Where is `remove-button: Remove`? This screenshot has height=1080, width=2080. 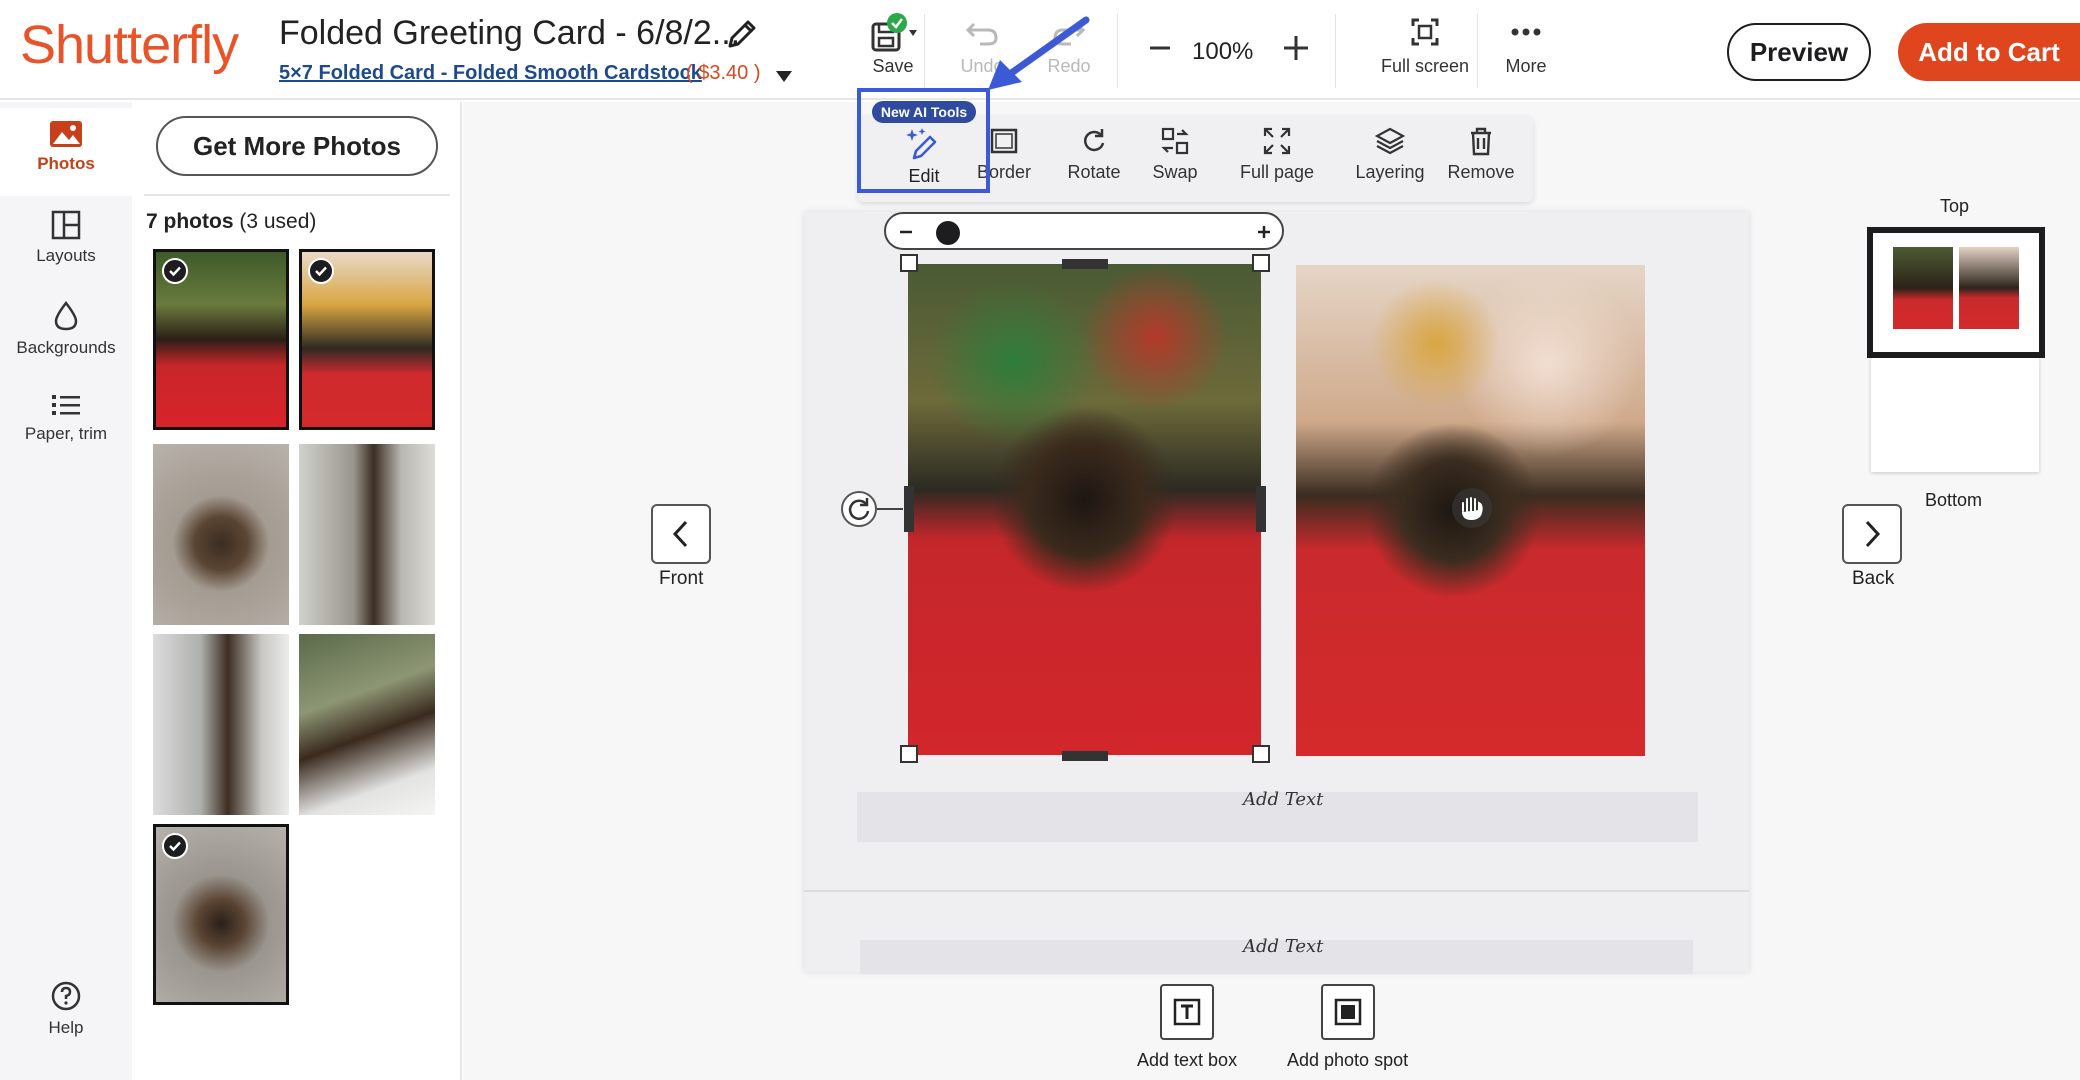 remove-button: Remove is located at coordinates (1481, 154).